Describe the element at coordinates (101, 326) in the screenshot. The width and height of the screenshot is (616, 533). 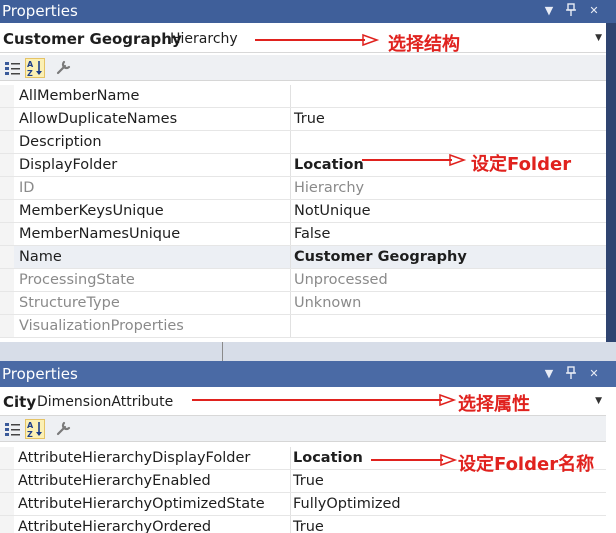
I see `property-name: VisualizationProperties` at that location.